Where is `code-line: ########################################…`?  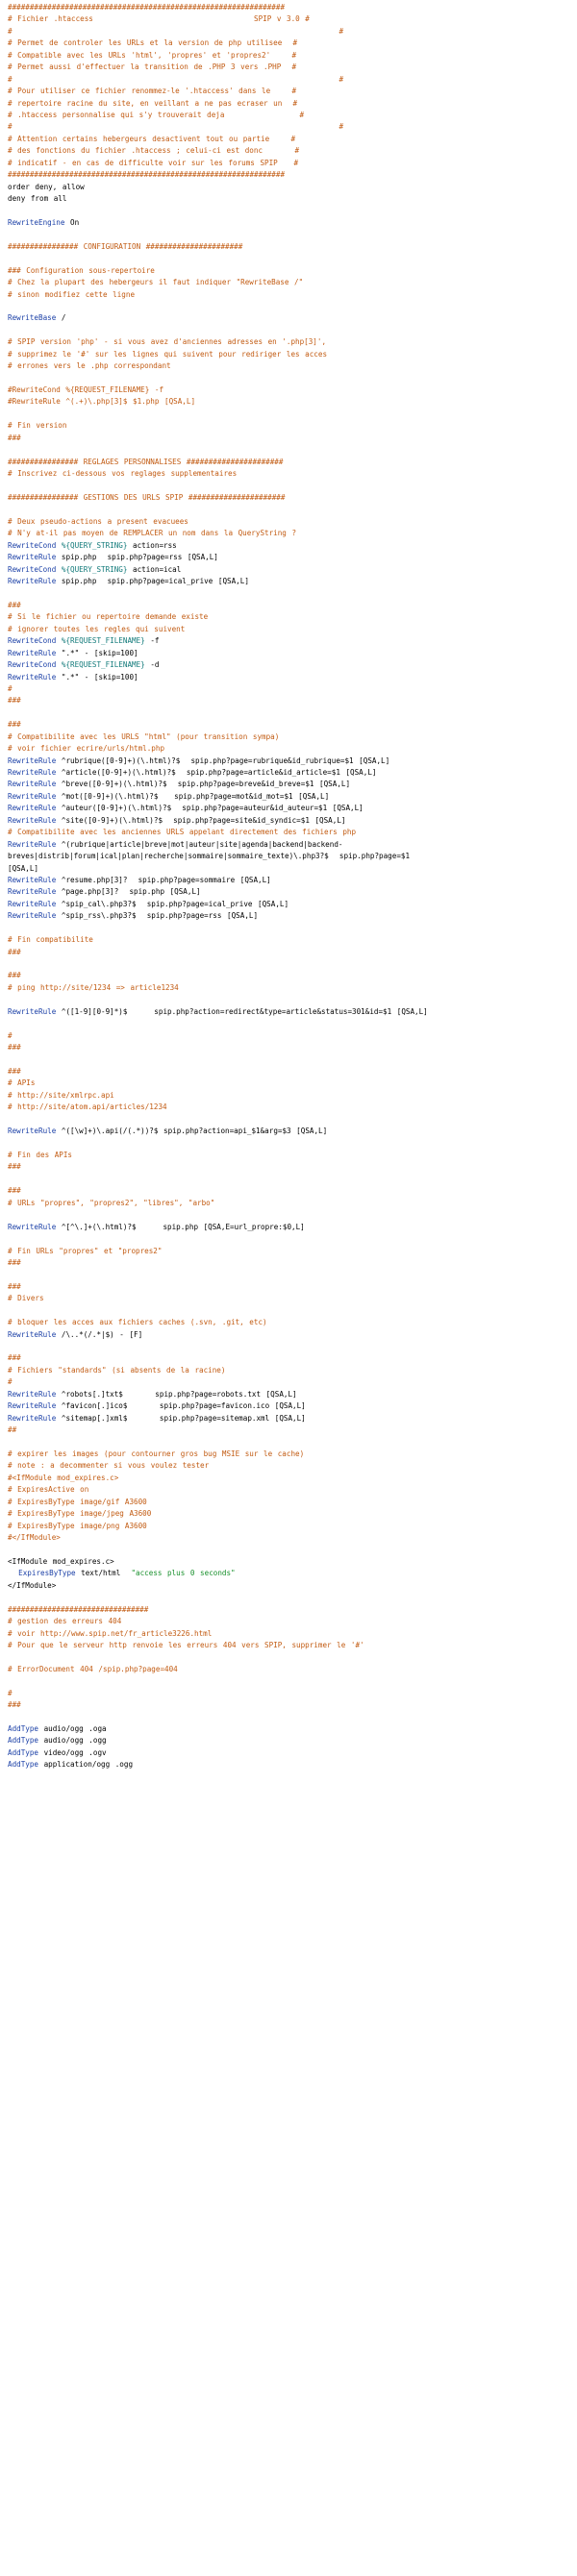
code-line: ########################################… is located at coordinates (292, 175).